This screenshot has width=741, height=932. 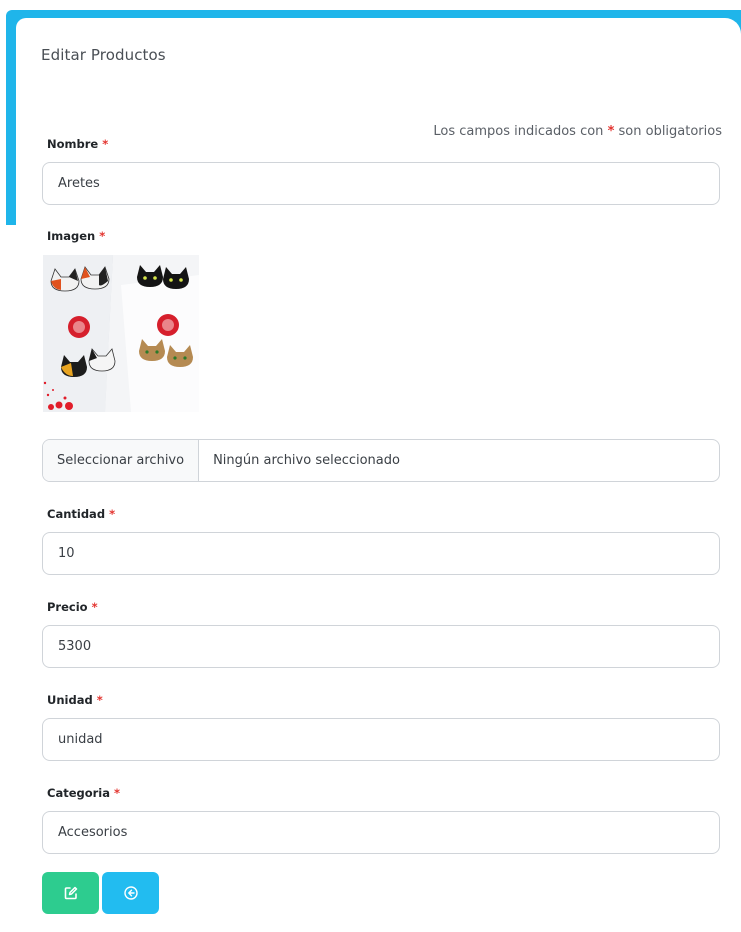 I want to click on categoria-label: Categoria *, so click(x=83, y=793).